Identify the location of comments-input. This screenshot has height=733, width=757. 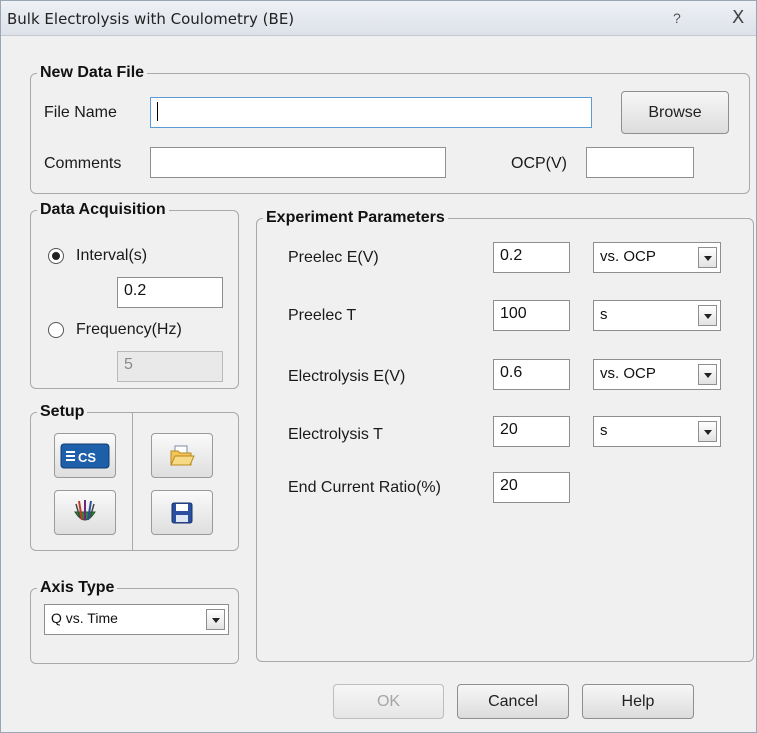
(298, 162).